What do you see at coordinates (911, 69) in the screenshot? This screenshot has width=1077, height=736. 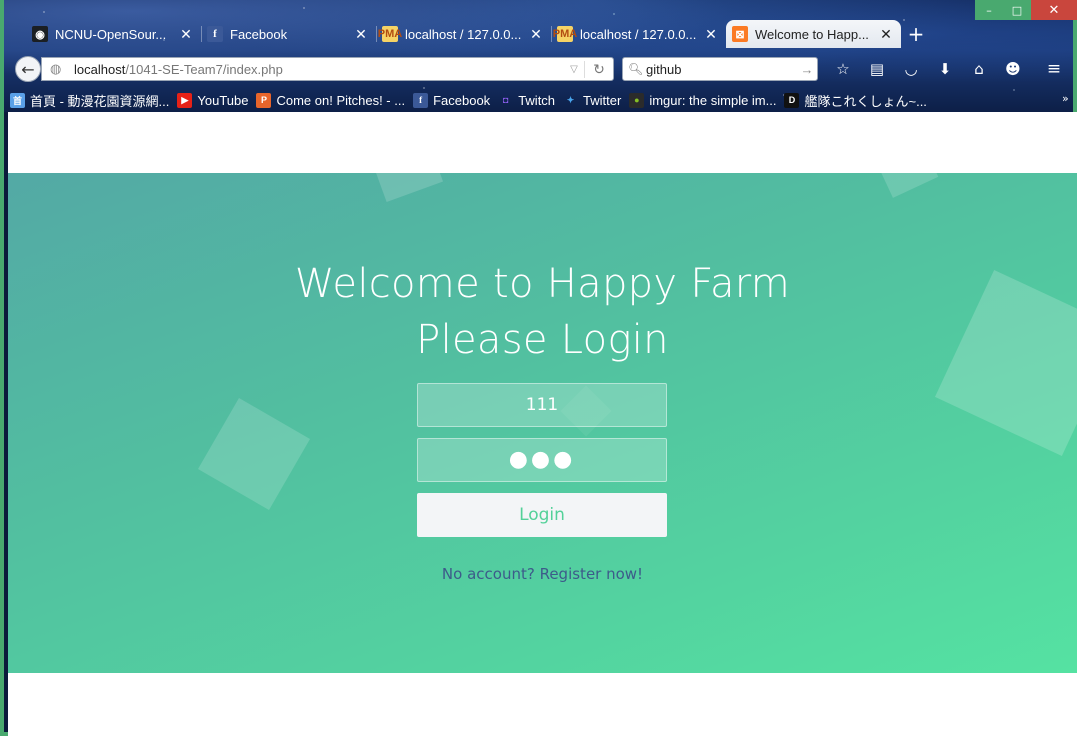 I see `pocket-icon: ◡` at bounding box center [911, 69].